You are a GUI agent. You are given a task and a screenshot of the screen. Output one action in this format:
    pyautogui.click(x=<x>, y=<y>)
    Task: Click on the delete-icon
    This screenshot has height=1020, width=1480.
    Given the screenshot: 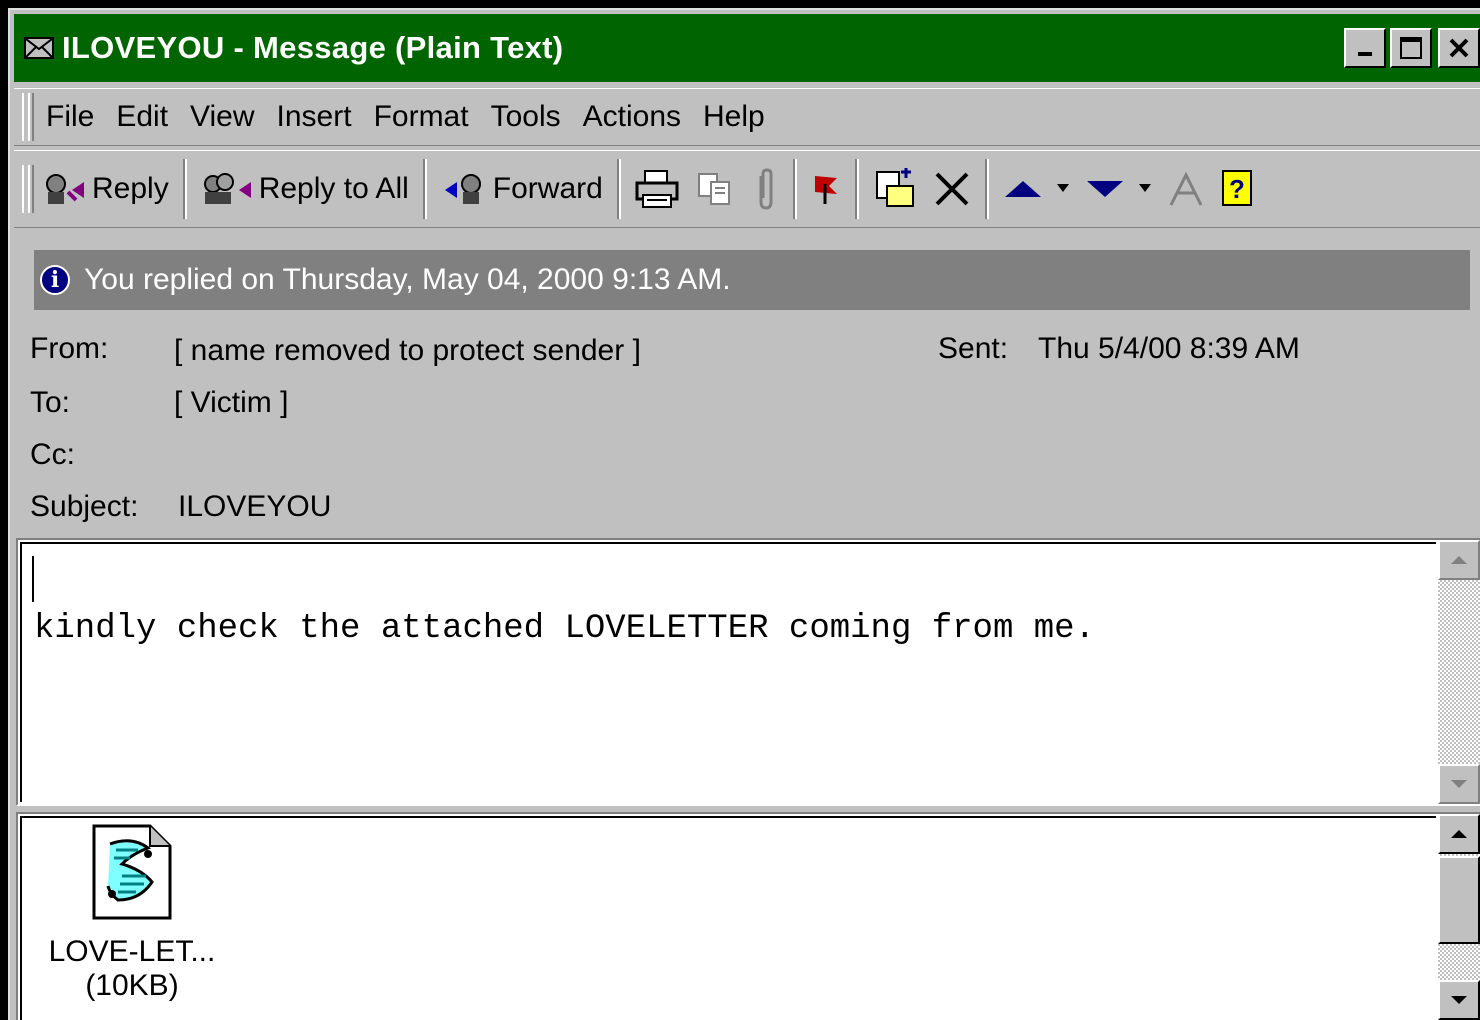 What is the action you would take?
    pyautogui.click(x=952, y=189)
    